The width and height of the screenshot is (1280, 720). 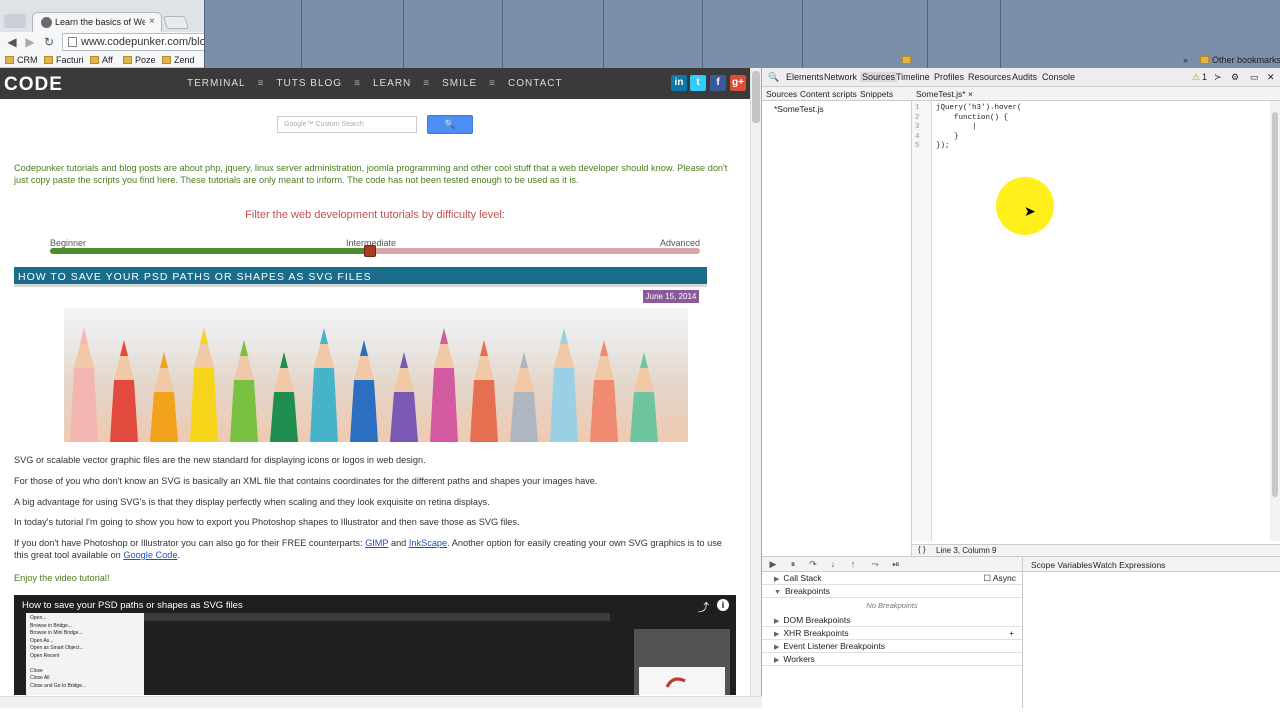 What do you see at coordinates (896, 565) in the screenshot?
I see `pause-on-exceptions-icon: ⏯` at bounding box center [896, 565].